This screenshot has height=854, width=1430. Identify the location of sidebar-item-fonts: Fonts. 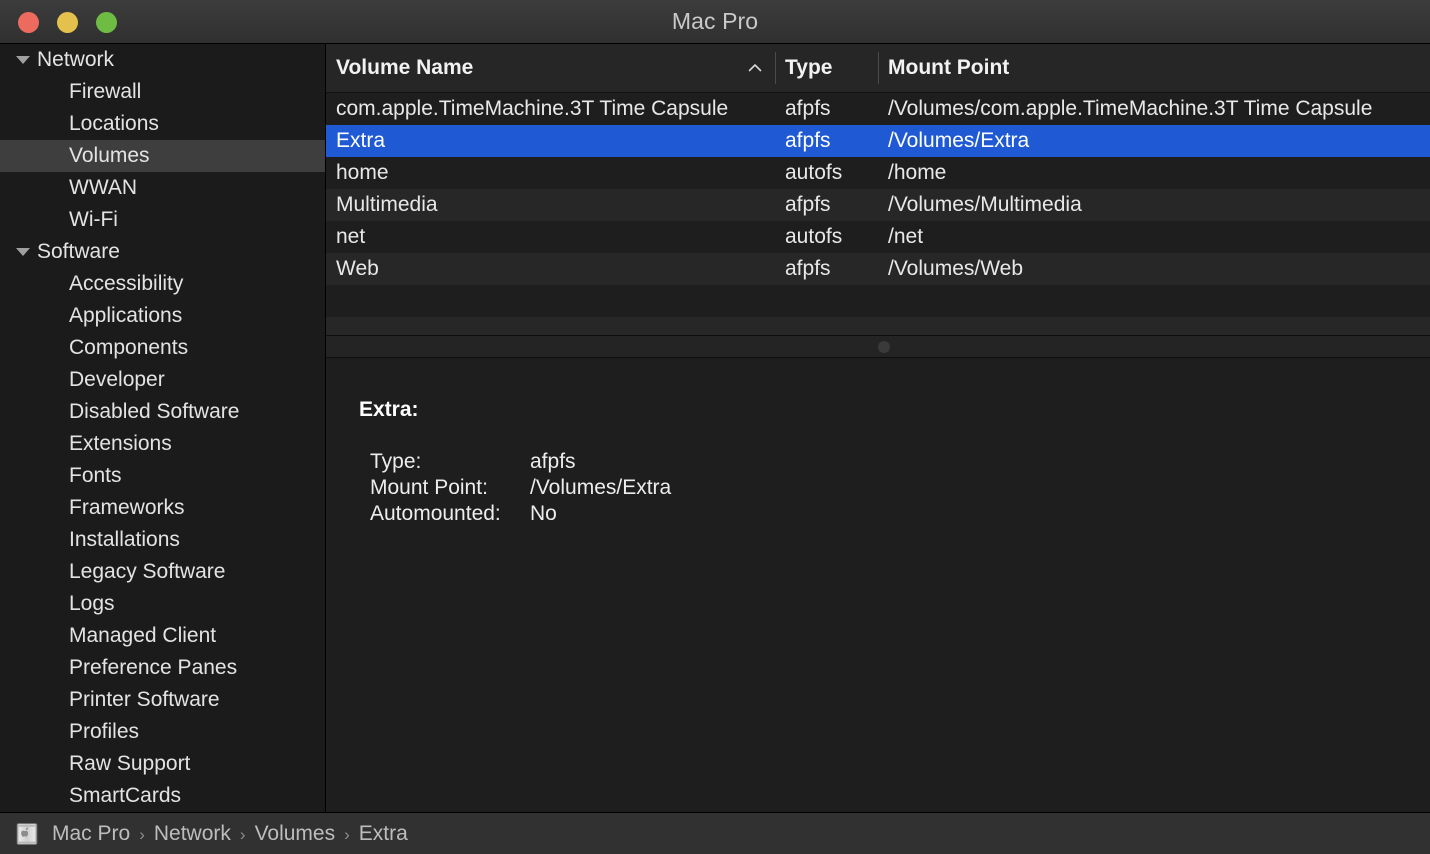
(162, 476).